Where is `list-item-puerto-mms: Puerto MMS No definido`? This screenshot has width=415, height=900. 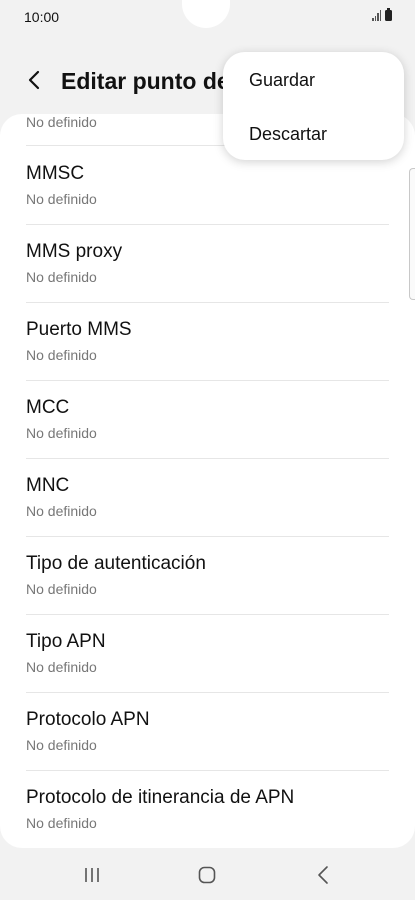 list-item-puerto-mms: Puerto MMS No definido is located at coordinates (207, 342).